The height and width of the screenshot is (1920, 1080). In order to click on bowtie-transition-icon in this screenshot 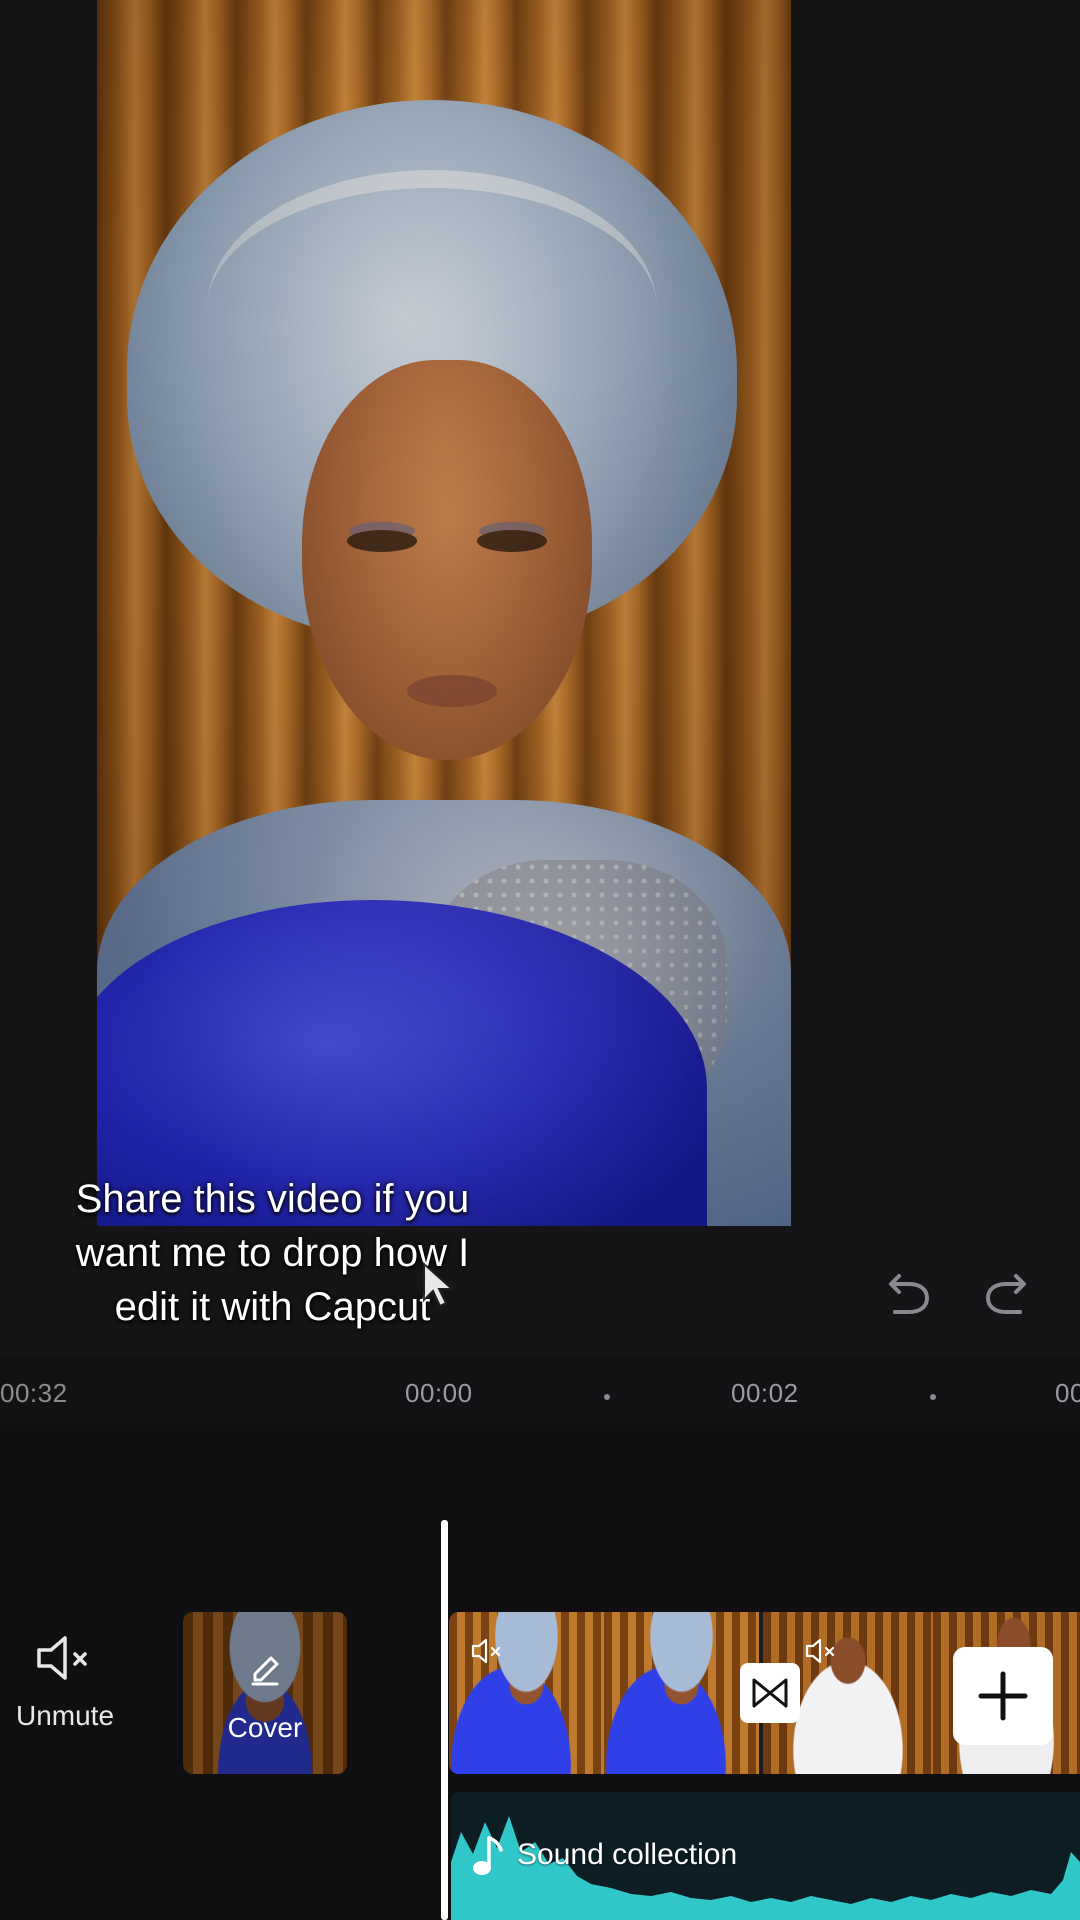, I will do `click(770, 1693)`.